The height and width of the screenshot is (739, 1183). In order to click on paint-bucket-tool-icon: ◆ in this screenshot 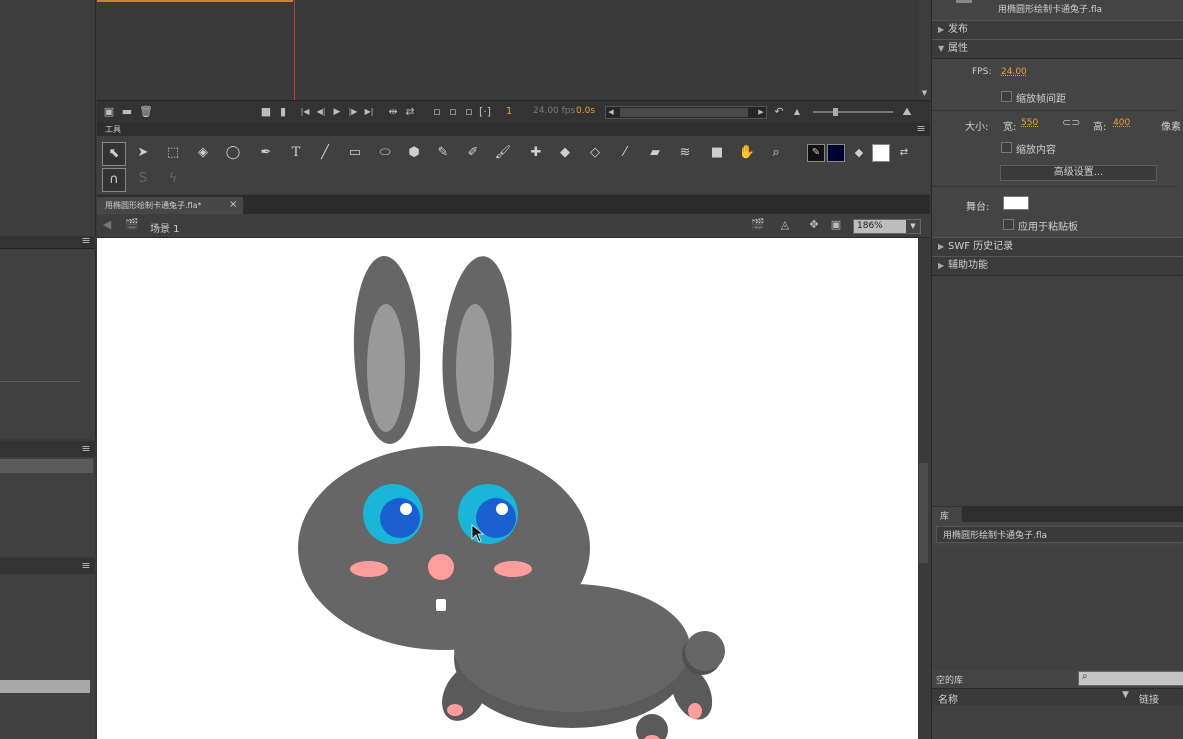, I will do `click(565, 153)`.